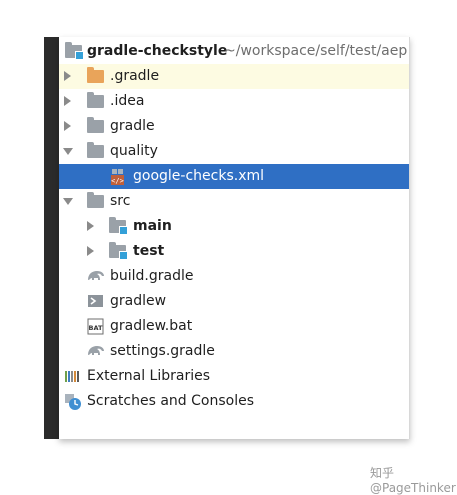 This screenshot has height=495, width=457. What do you see at coordinates (234, 376) in the screenshot?
I see `tree-row-external-libraries: External Libraries` at bounding box center [234, 376].